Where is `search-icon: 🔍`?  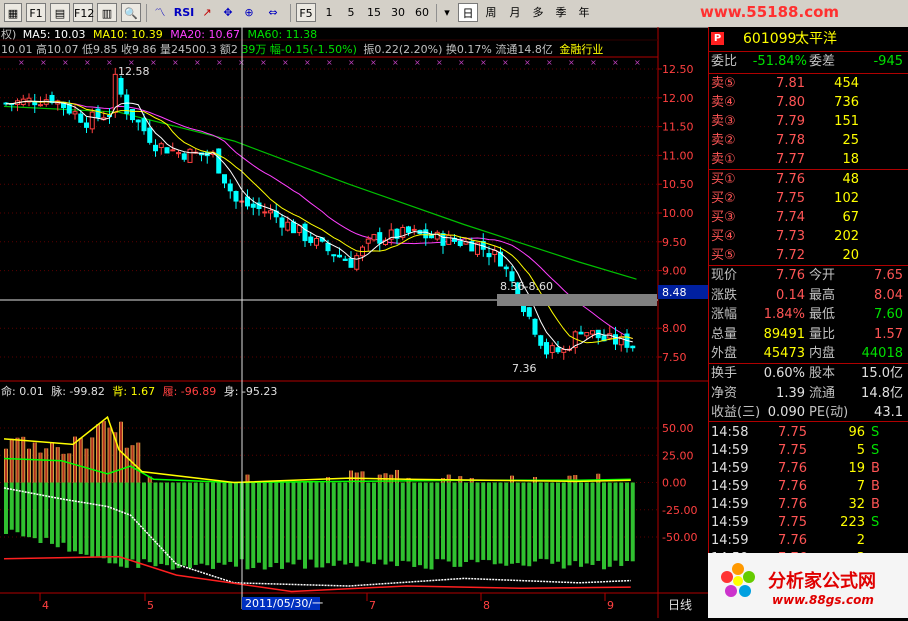 search-icon: 🔍 is located at coordinates (131, 12).